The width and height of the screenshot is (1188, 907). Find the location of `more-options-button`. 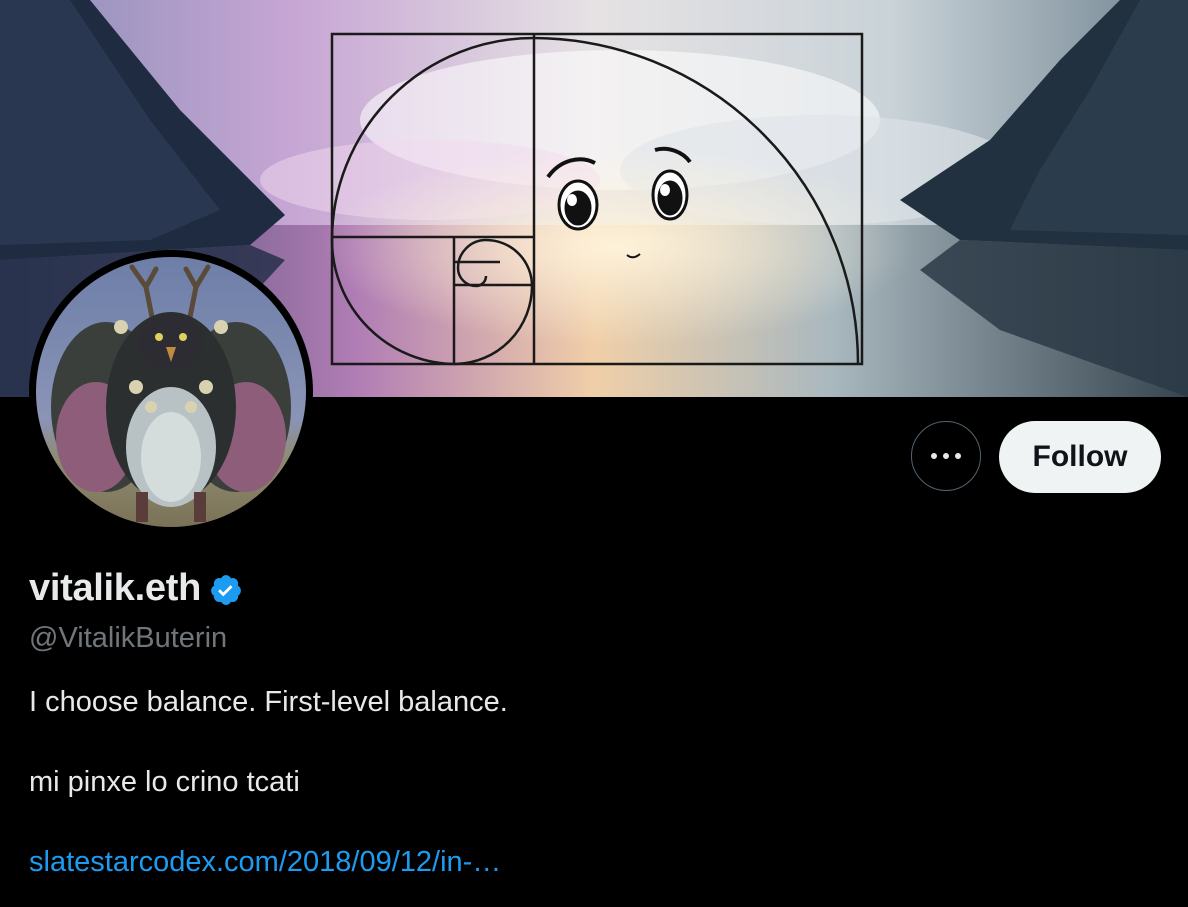

more-options-button is located at coordinates (946, 456).